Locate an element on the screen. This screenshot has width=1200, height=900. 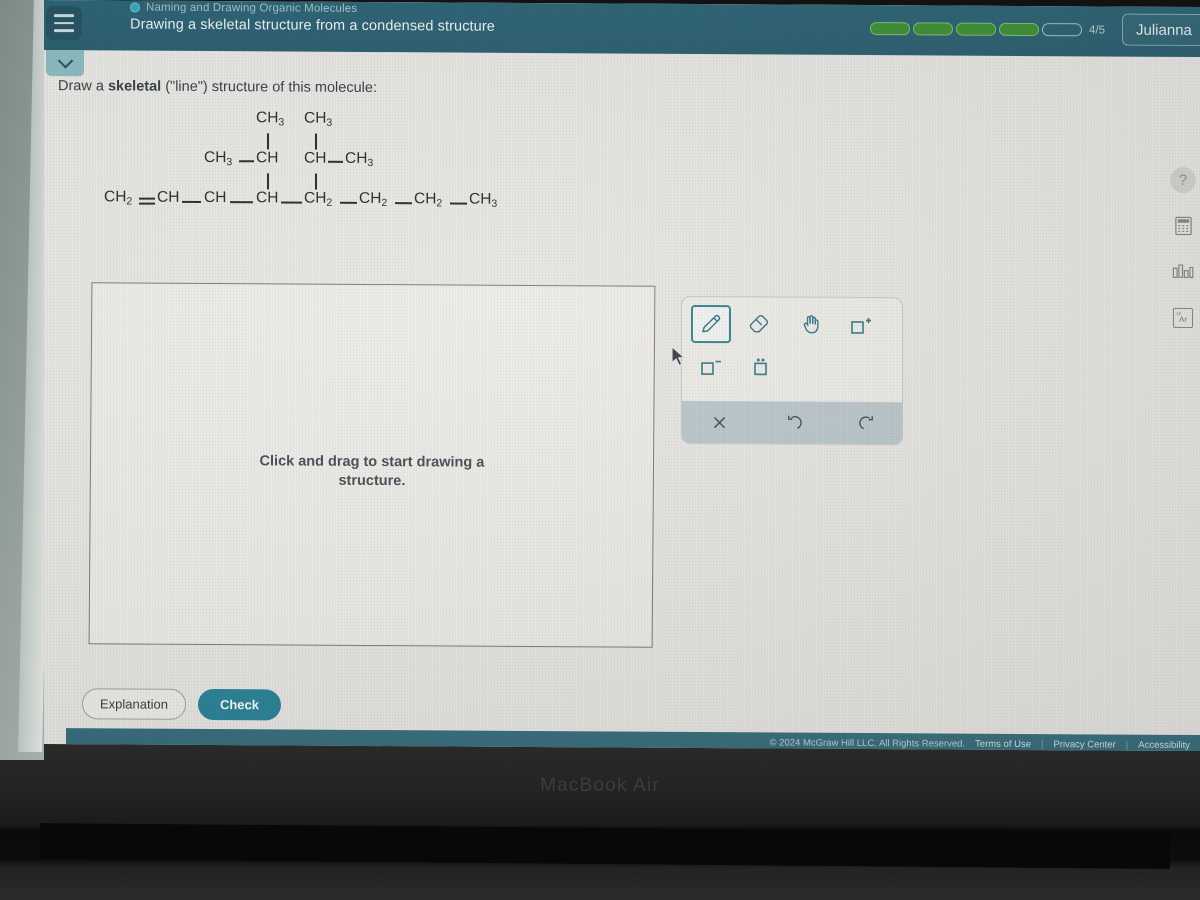
prompt-part-1: Draw a is located at coordinates (83, 86).